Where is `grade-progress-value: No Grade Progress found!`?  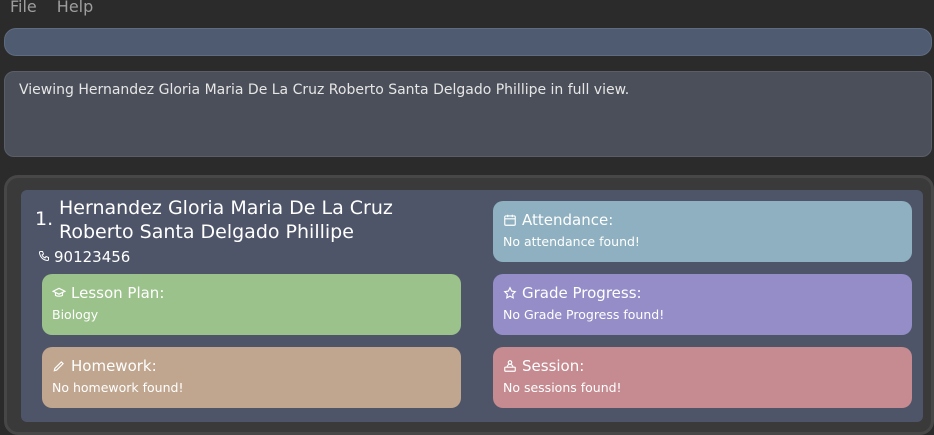 grade-progress-value: No Grade Progress found! is located at coordinates (584, 314).